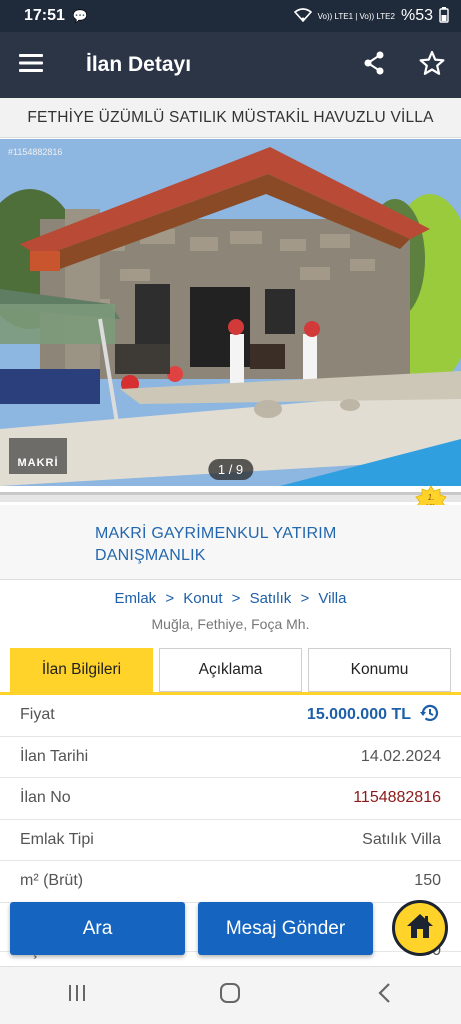 The width and height of the screenshot is (461, 1024). What do you see at coordinates (416, 15) in the screenshot?
I see `battery-level: %53` at bounding box center [416, 15].